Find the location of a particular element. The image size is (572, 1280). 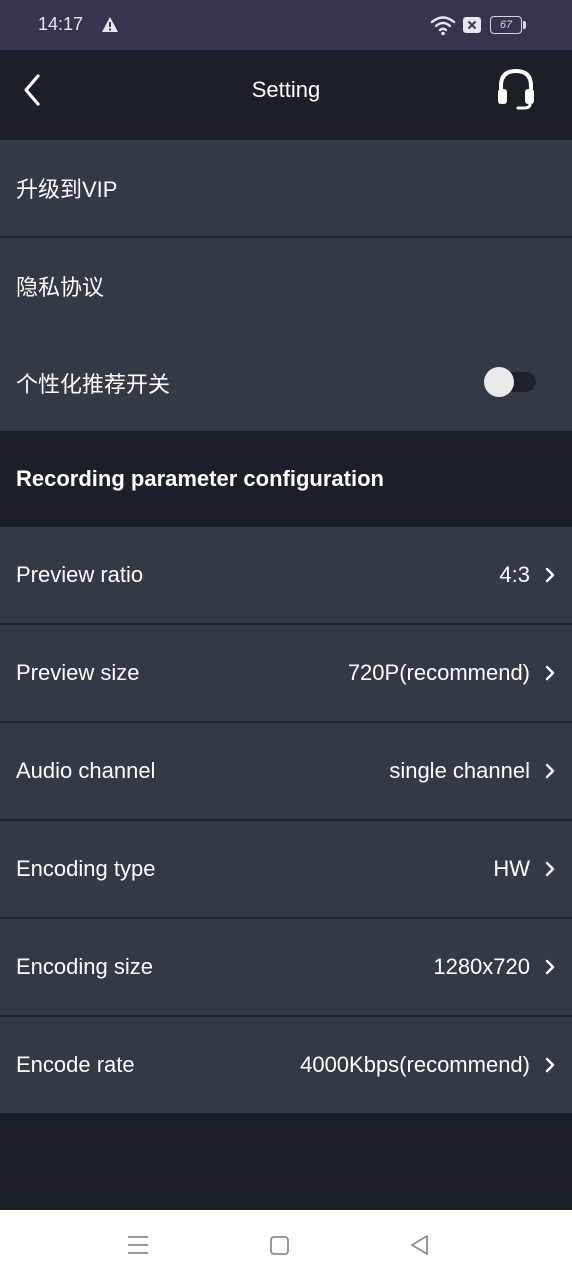

status-time: 14:17 is located at coordinates (61, 24).